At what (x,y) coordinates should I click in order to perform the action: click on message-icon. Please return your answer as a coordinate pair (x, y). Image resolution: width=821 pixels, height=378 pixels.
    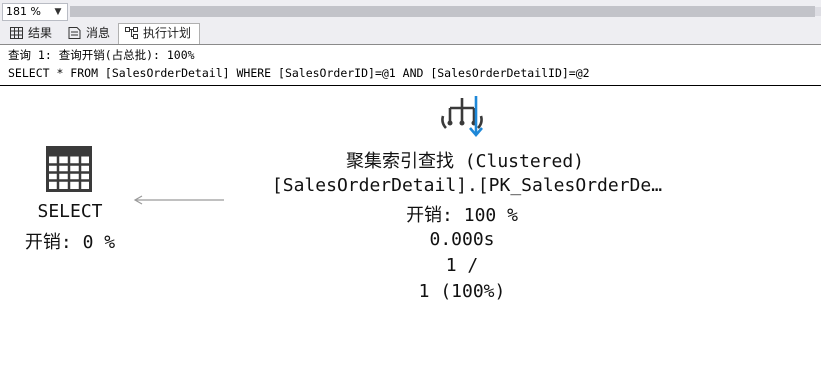
    Looking at the image, I should click on (74, 33).